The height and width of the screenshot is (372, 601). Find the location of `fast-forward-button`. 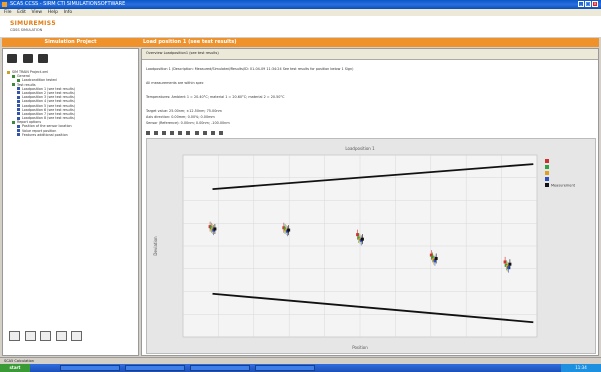

fast-forward-button is located at coordinates (46, 336).